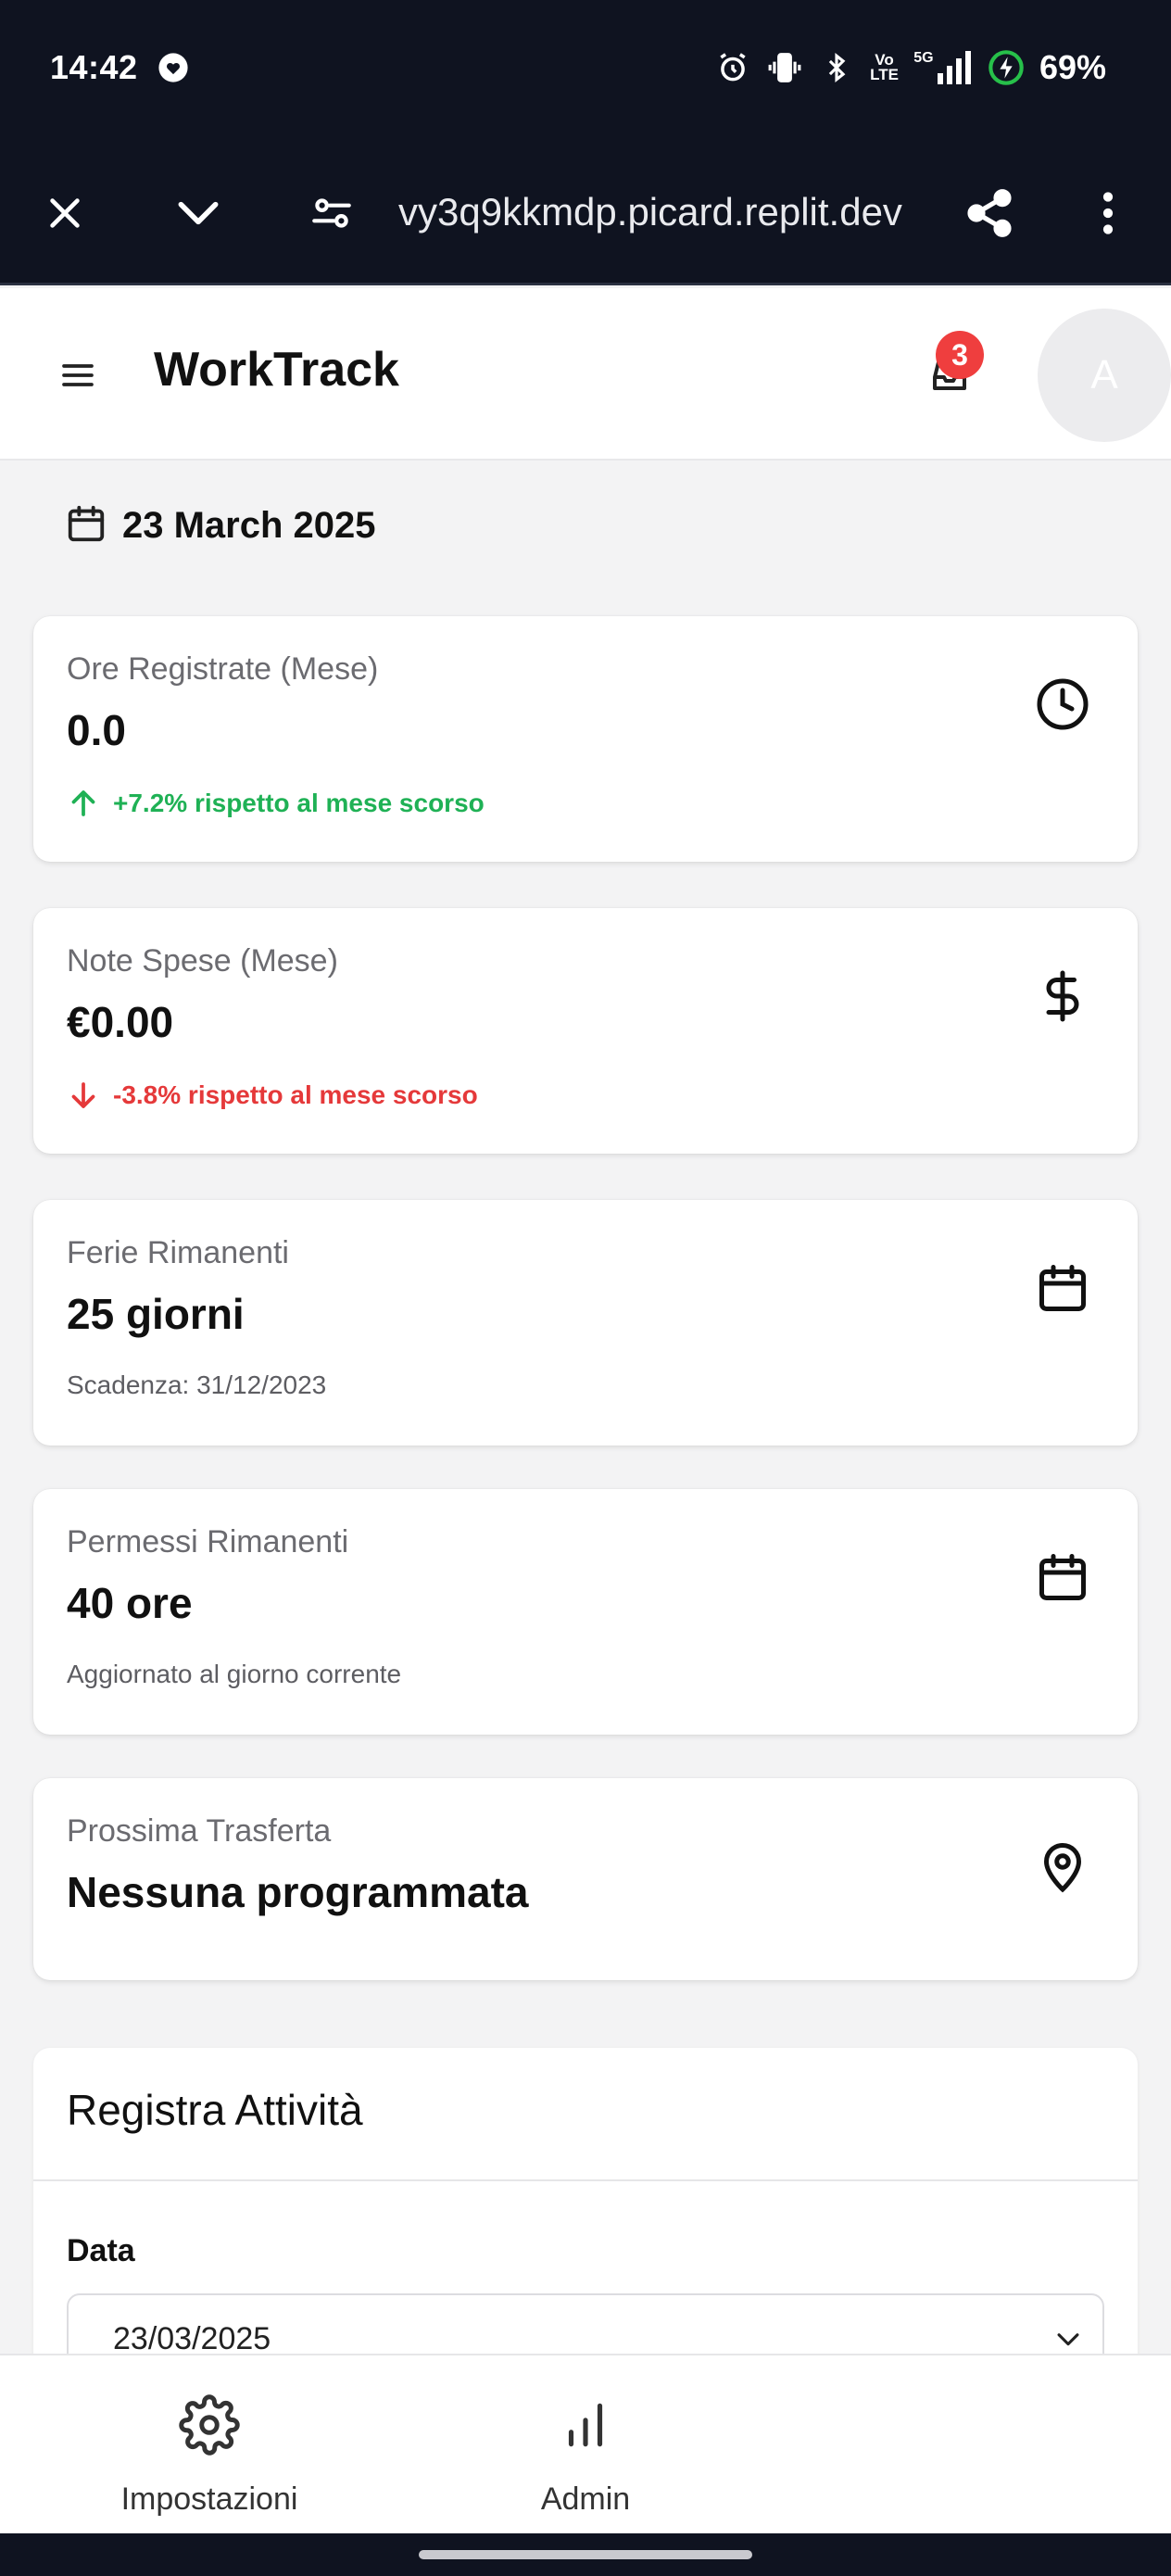 This screenshot has width=1171, height=2576. Describe the element at coordinates (173, 68) in the screenshot. I see `heart-status-icon` at that location.